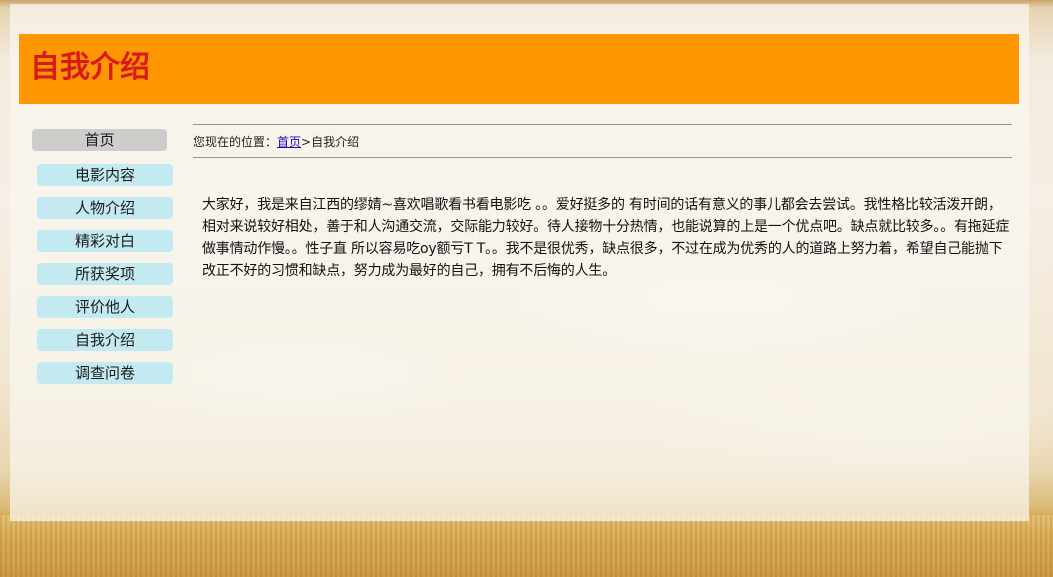 The image size is (1053, 577). Describe the element at coordinates (602, 124) in the screenshot. I see `breadcrumb-divider-top` at that location.